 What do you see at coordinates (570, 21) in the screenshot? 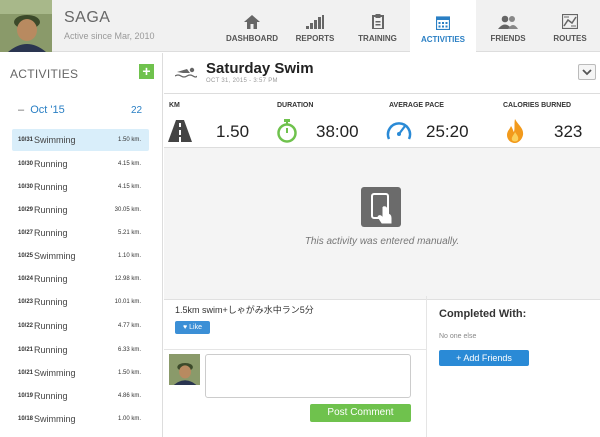
I see `map-icon` at bounding box center [570, 21].